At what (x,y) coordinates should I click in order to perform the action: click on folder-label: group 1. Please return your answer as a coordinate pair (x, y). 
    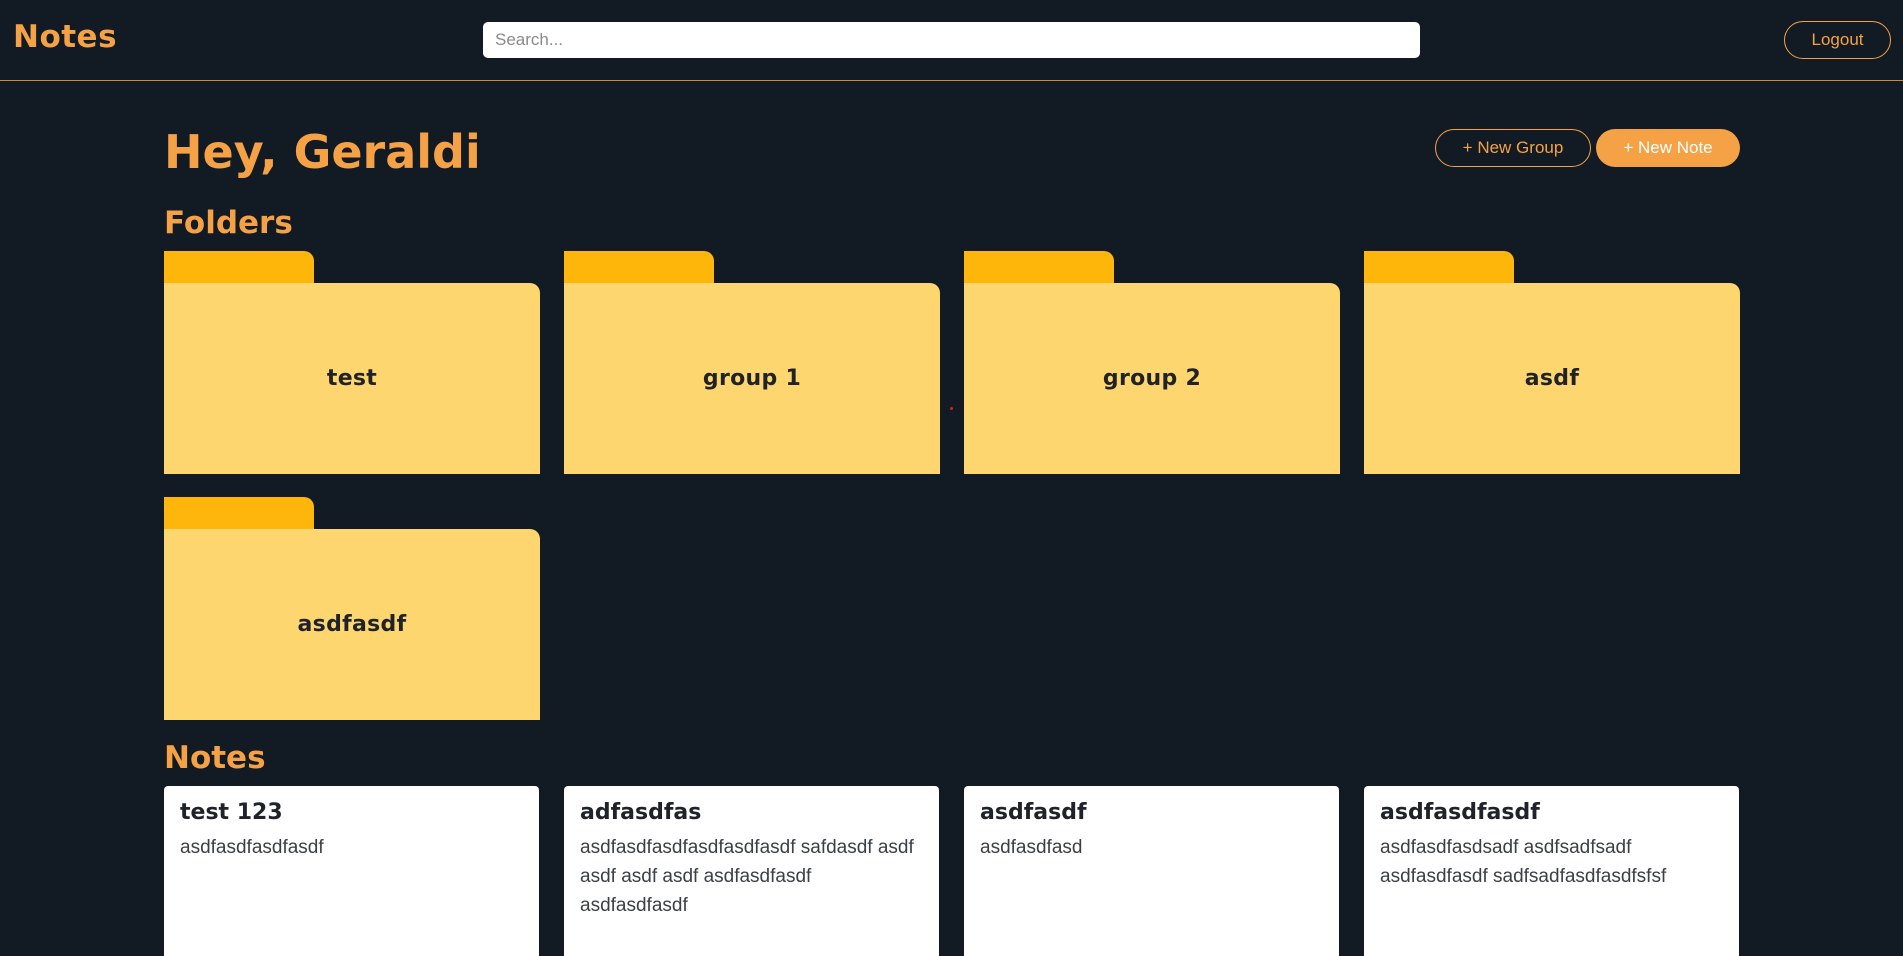
    Looking at the image, I should click on (752, 378).